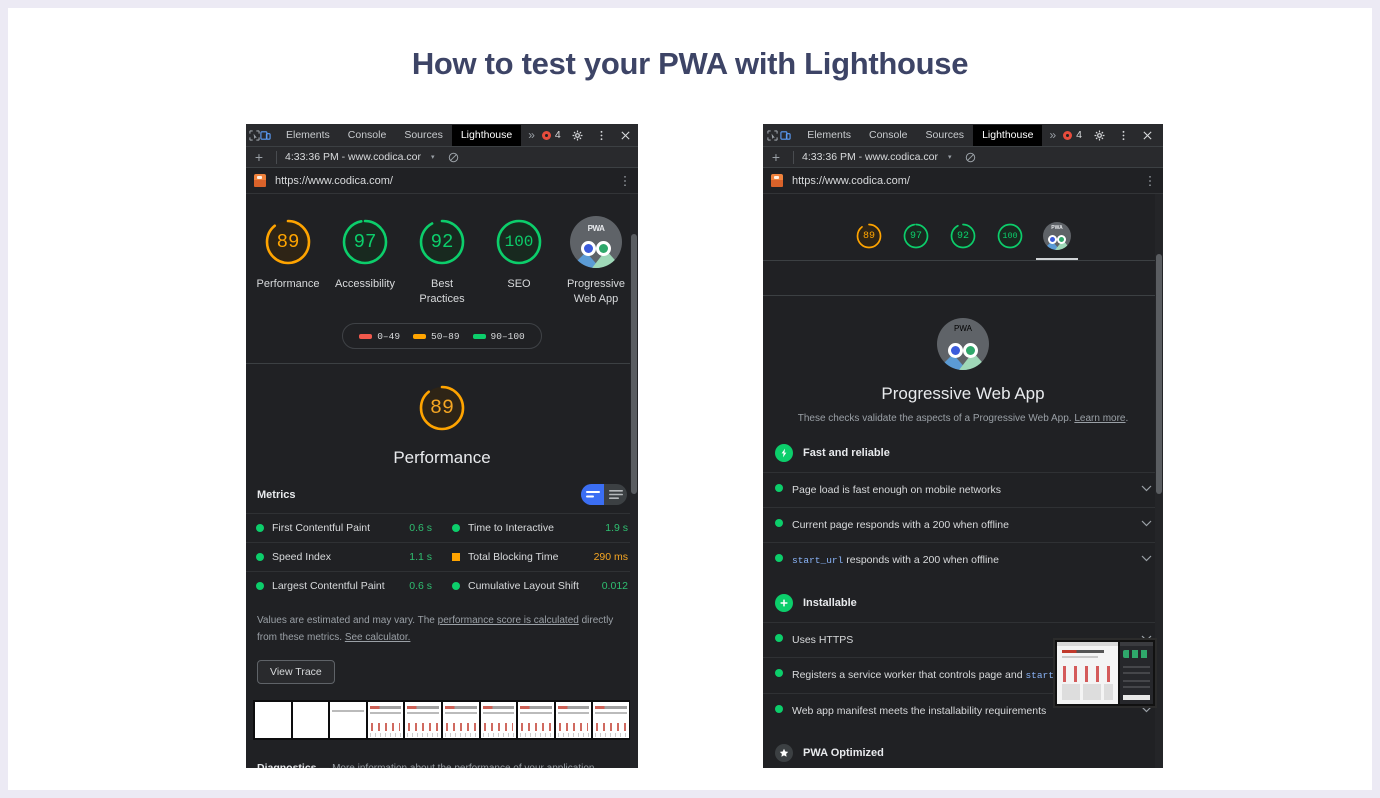 This screenshot has width=1380, height=798. What do you see at coordinates (1105, 673) in the screenshot?
I see `page-screenshot-preview` at bounding box center [1105, 673].